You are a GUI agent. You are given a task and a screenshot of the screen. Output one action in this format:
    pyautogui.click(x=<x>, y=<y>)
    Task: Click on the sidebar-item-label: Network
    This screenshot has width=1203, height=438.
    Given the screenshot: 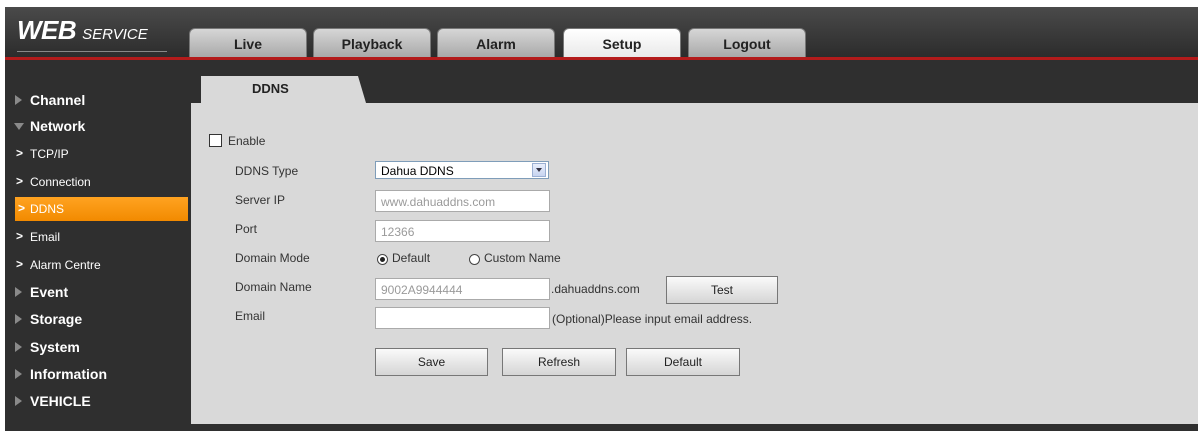 What is the action you would take?
    pyautogui.click(x=58, y=126)
    